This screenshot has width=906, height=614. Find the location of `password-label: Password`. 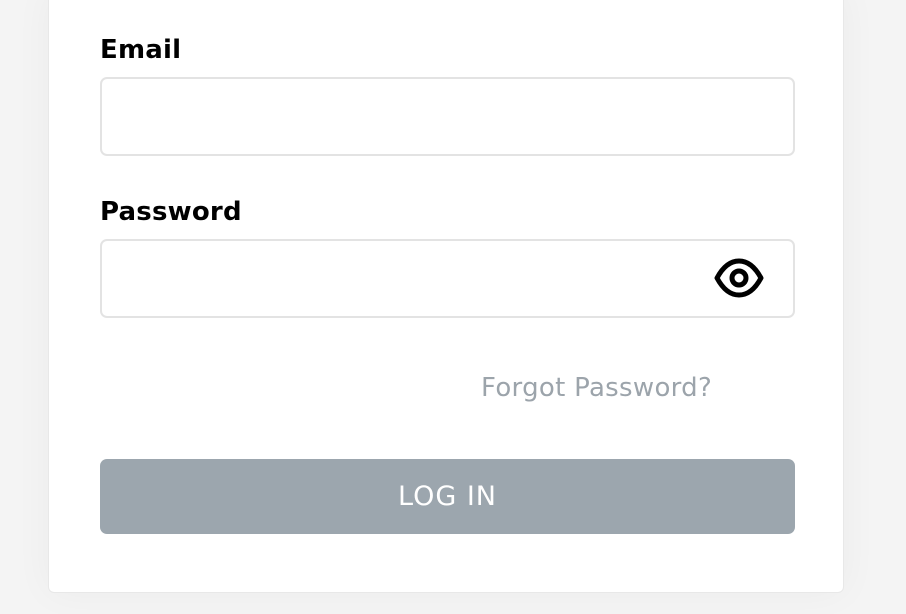

password-label: Password is located at coordinates (171, 212).